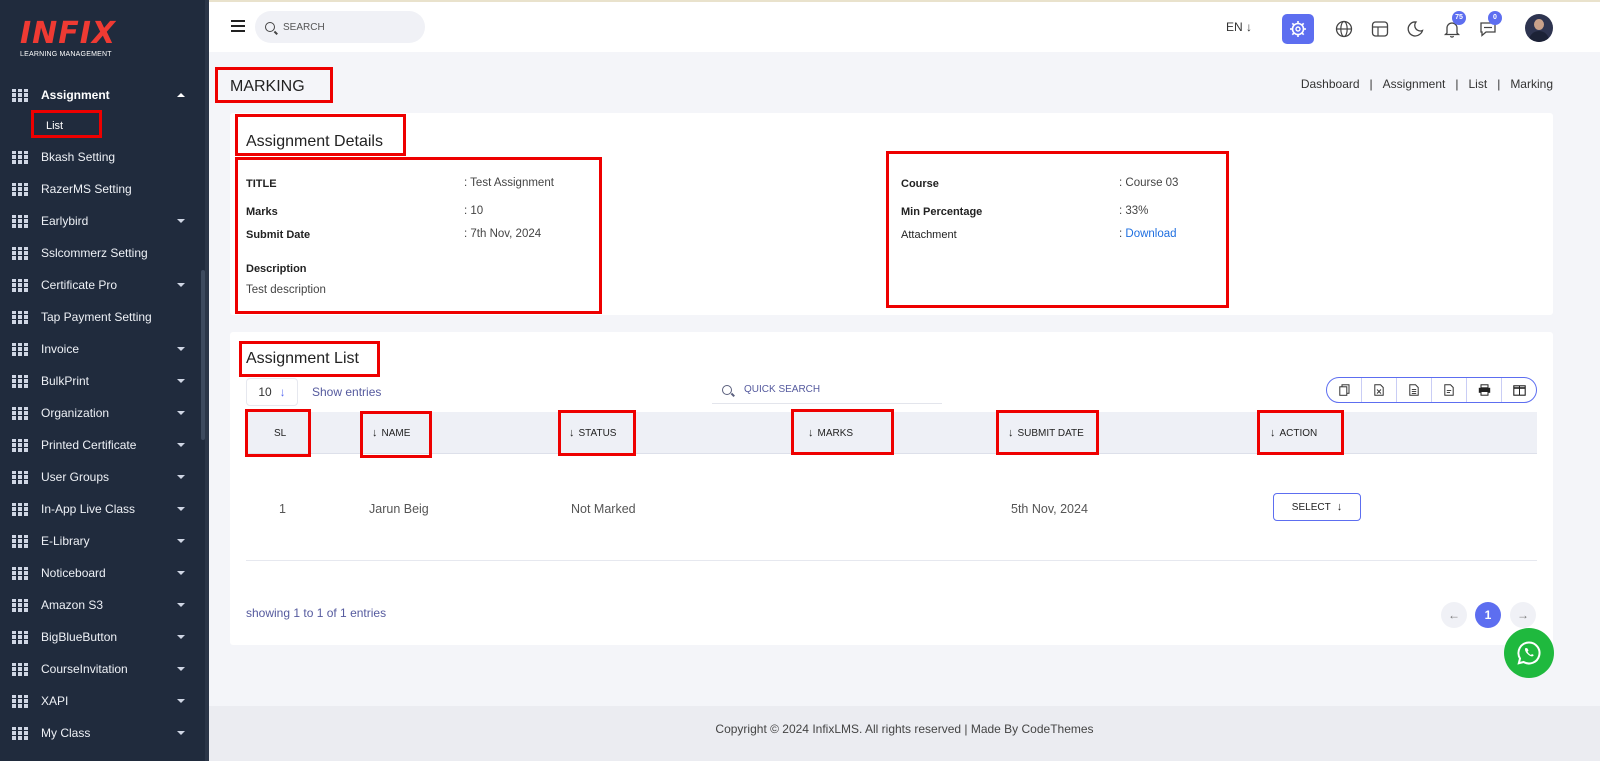 The width and height of the screenshot is (1600, 761). Describe the element at coordinates (313, 392) in the screenshot. I see `entries-control: 10 ↓ Show entries` at that location.